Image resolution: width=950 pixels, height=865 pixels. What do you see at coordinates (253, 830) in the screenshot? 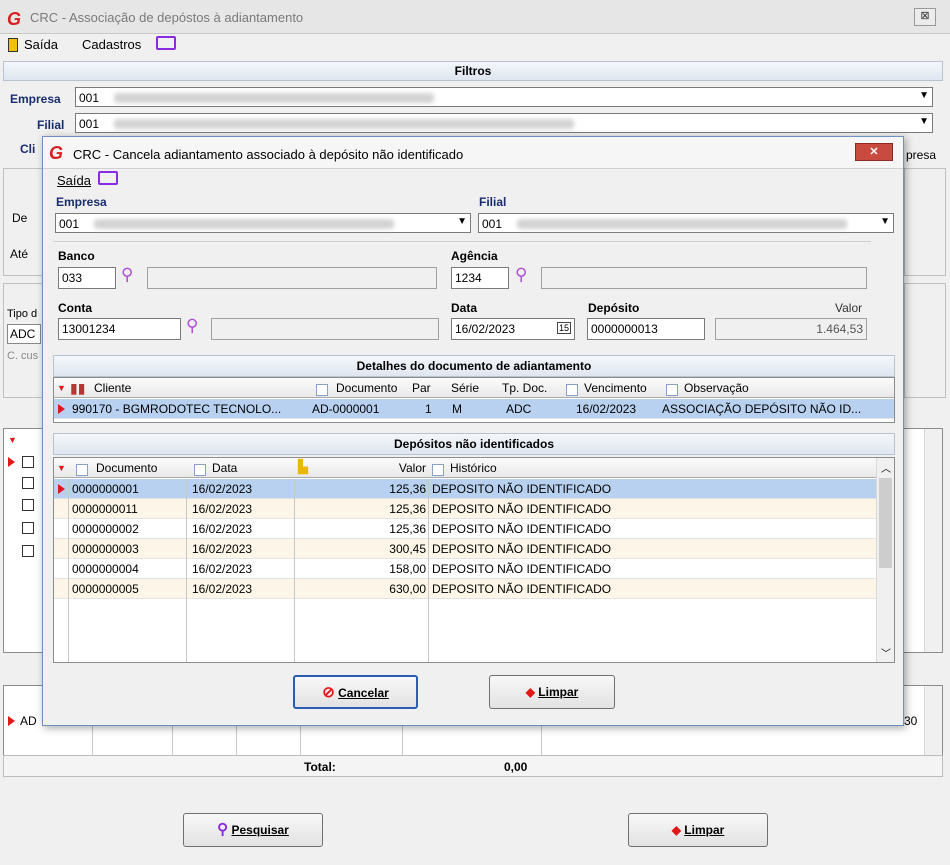
I see `search-button: ⚲ Pesquisar` at bounding box center [253, 830].